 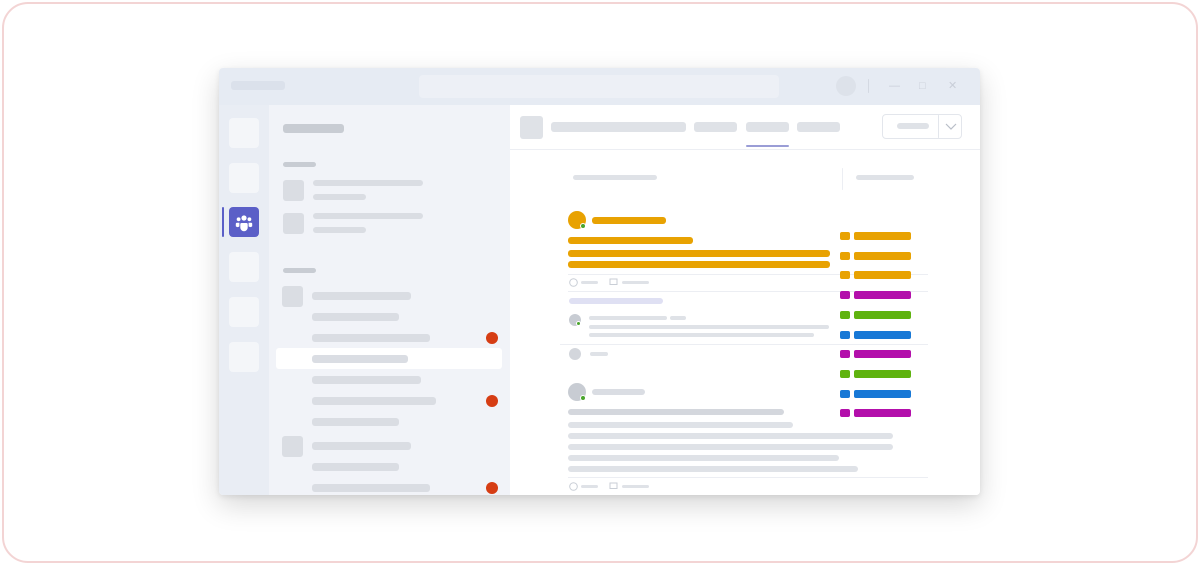 I want to click on right-column-heading-placeholder, so click(x=885, y=177).